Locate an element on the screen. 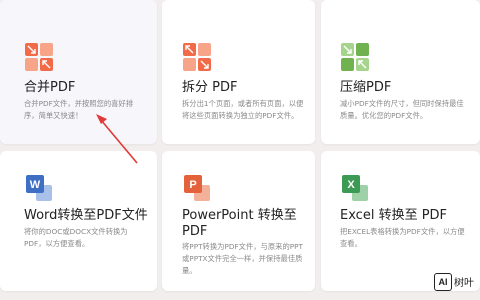  card-description: 减小PDF文件的尺寸，但同时保持最佳质量。优化您的PDF文件。 is located at coordinates (402, 109).